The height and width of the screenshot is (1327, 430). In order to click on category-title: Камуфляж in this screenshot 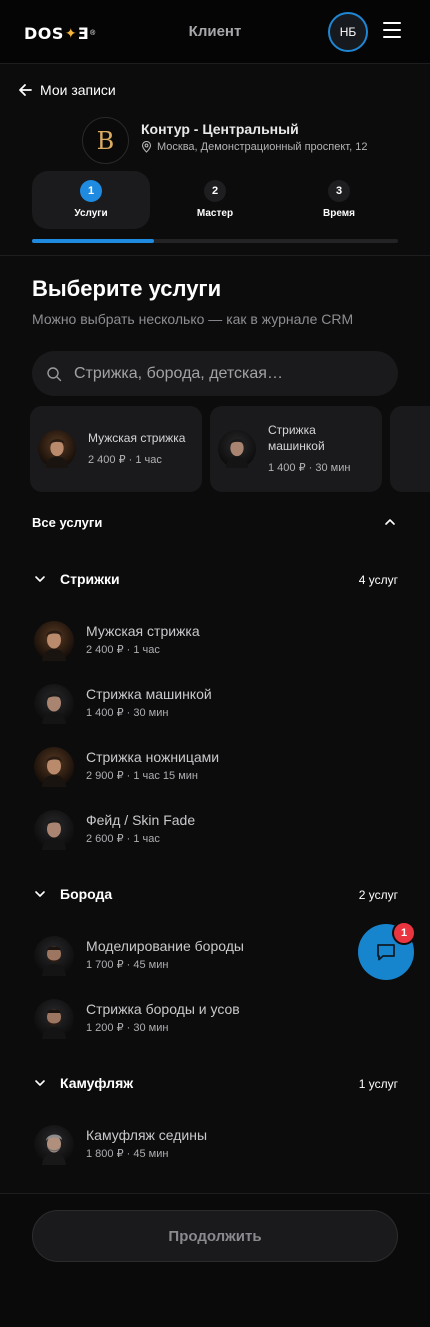, I will do `click(96, 1083)`.